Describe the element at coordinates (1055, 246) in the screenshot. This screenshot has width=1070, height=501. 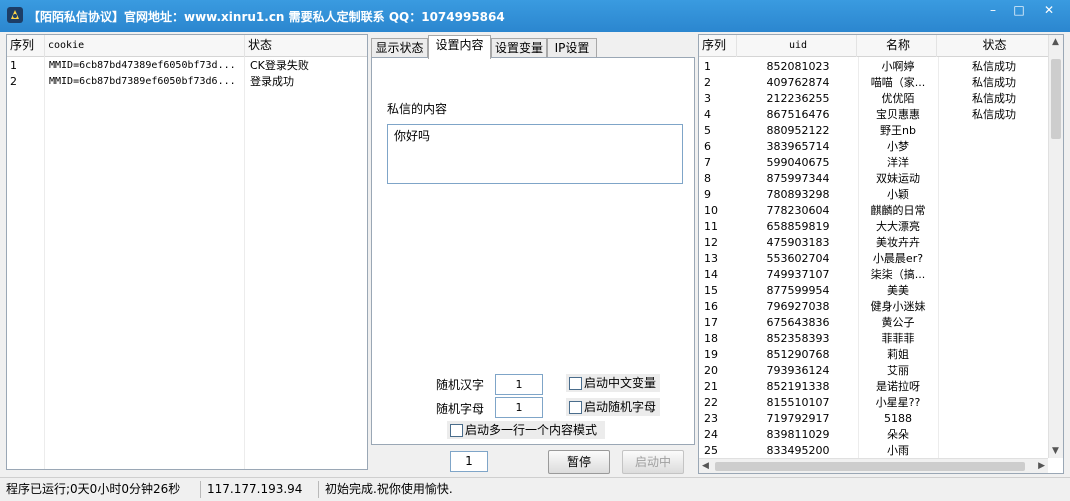
I see `vertical-scrollbar: ▲ ▼` at that location.